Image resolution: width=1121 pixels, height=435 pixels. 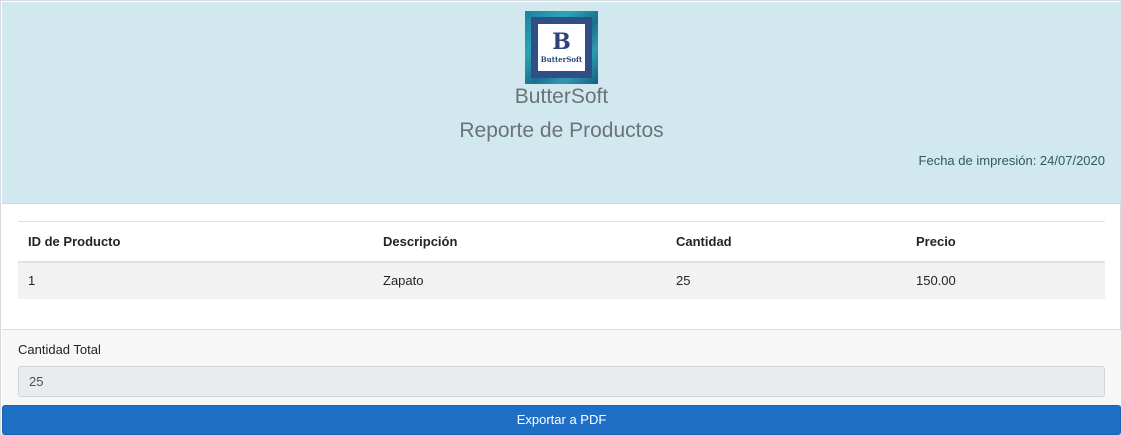 I want to click on export-pdf-button: Exportar a PDF, so click(x=561, y=420).